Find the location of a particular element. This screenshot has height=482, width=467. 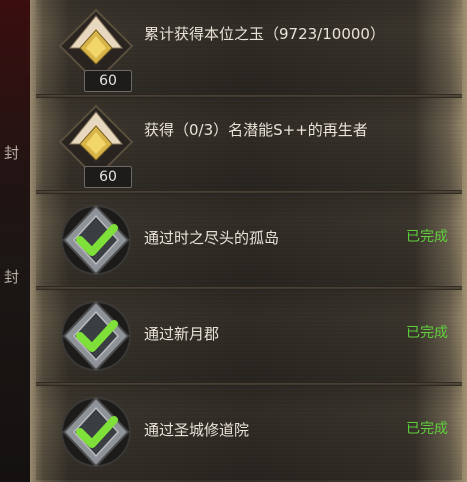

task-description: 通过时之尽头的孤岛 is located at coordinates (212, 238).